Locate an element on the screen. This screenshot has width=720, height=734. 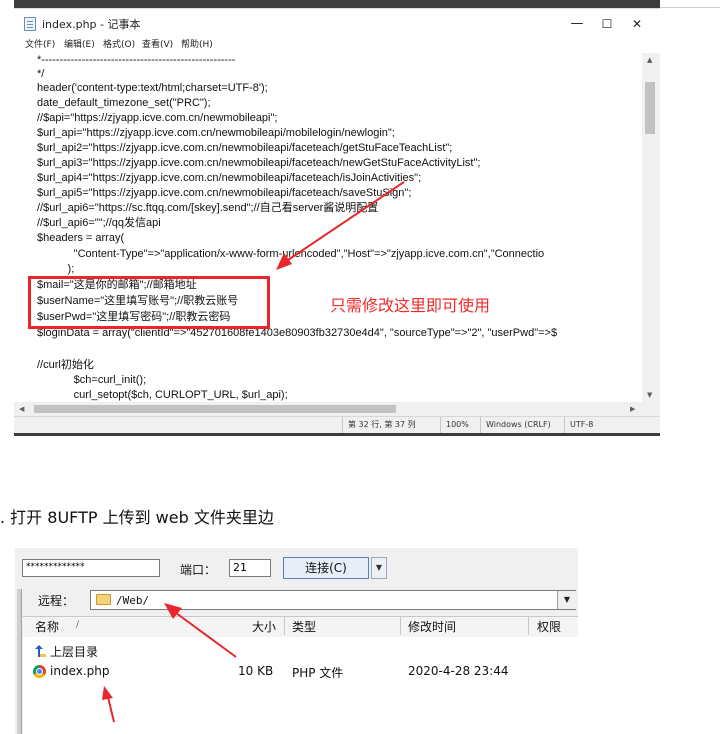
arrow-to-file-head is located at coordinates (107, 693).